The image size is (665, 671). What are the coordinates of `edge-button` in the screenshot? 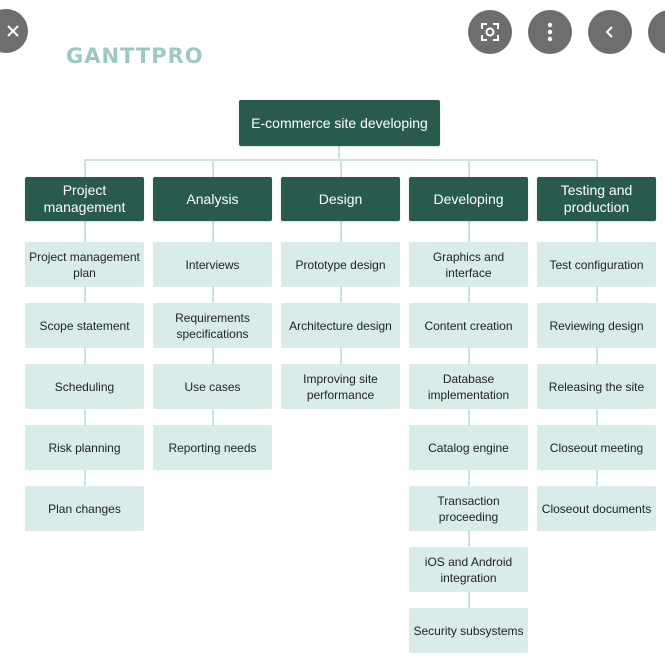 It's located at (656, 32).